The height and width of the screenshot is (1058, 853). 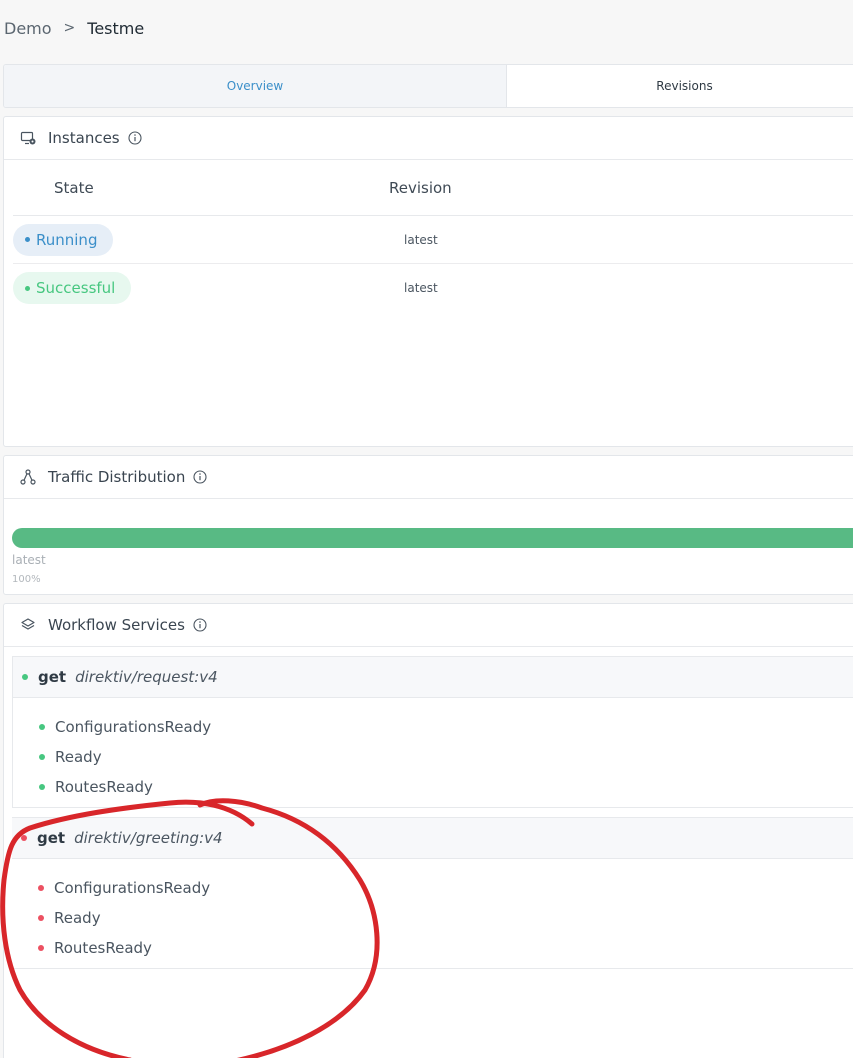 What do you see at coordinates (28, 624) in the screenshot?
I see `layers-icon` at bounding box center [28, 624].